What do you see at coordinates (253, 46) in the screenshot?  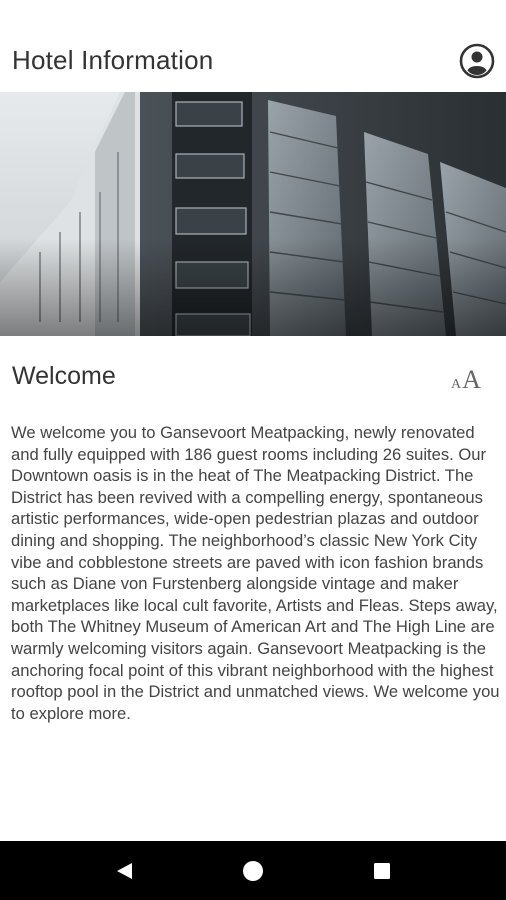 I see `app-header: Hotel Information` at bounding box center [253, 46].